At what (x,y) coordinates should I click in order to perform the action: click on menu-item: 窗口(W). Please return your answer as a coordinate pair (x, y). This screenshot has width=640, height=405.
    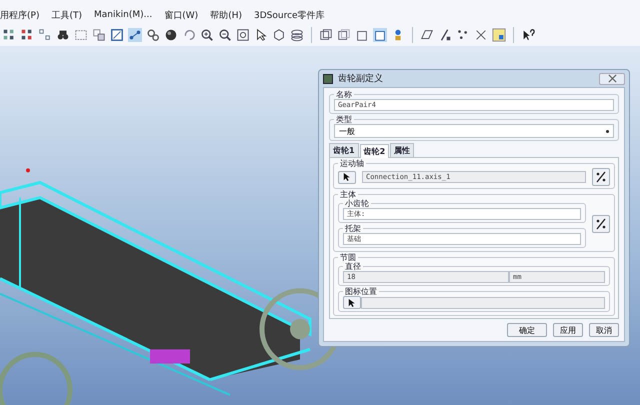
    Looking at the image, I should click on (181, 15).